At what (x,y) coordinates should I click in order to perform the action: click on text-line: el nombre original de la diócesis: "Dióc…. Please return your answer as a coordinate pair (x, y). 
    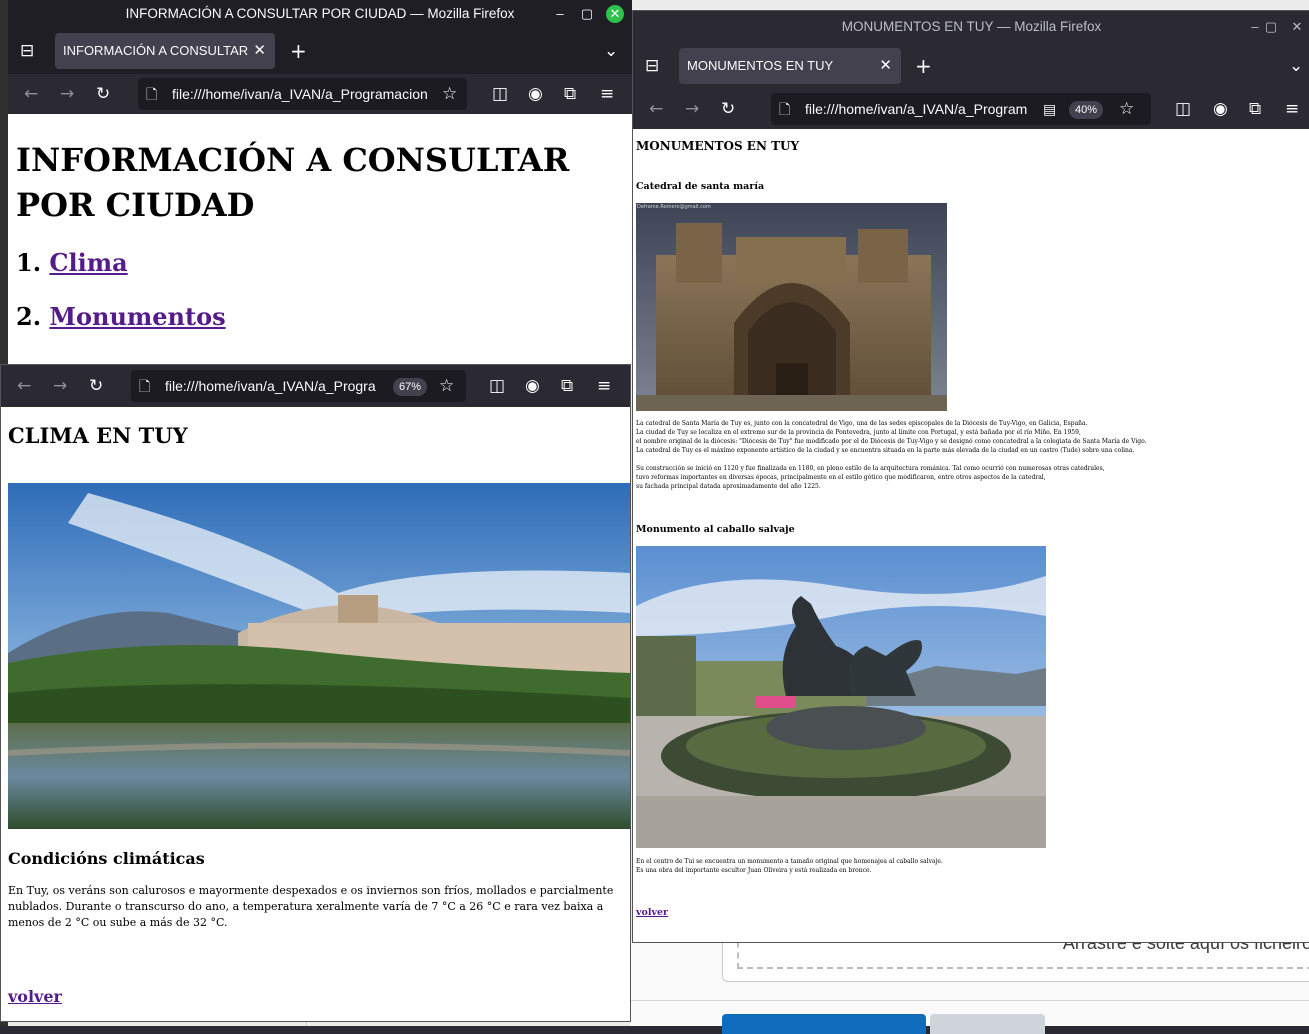
    Looking at the image, I should click on (891, 441).